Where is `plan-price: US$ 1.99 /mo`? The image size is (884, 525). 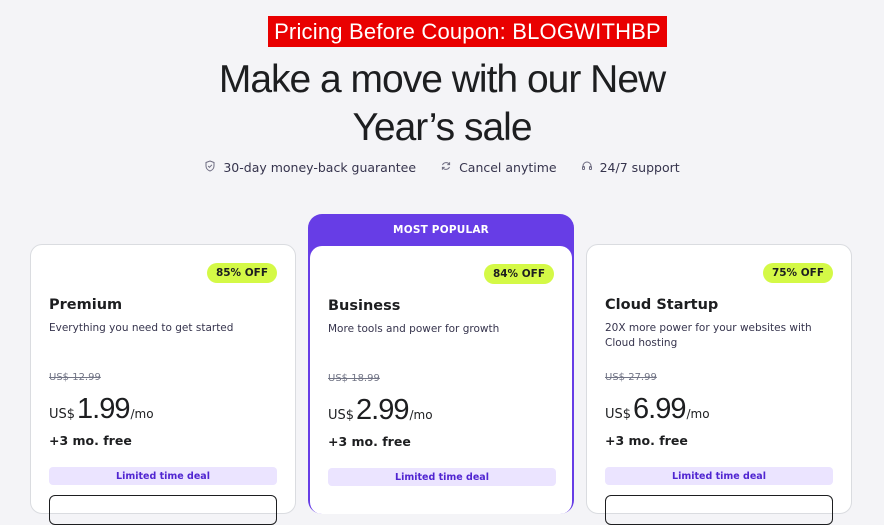
plan-price: US$ 1.99 /mo is located at coordinates (101, 409).